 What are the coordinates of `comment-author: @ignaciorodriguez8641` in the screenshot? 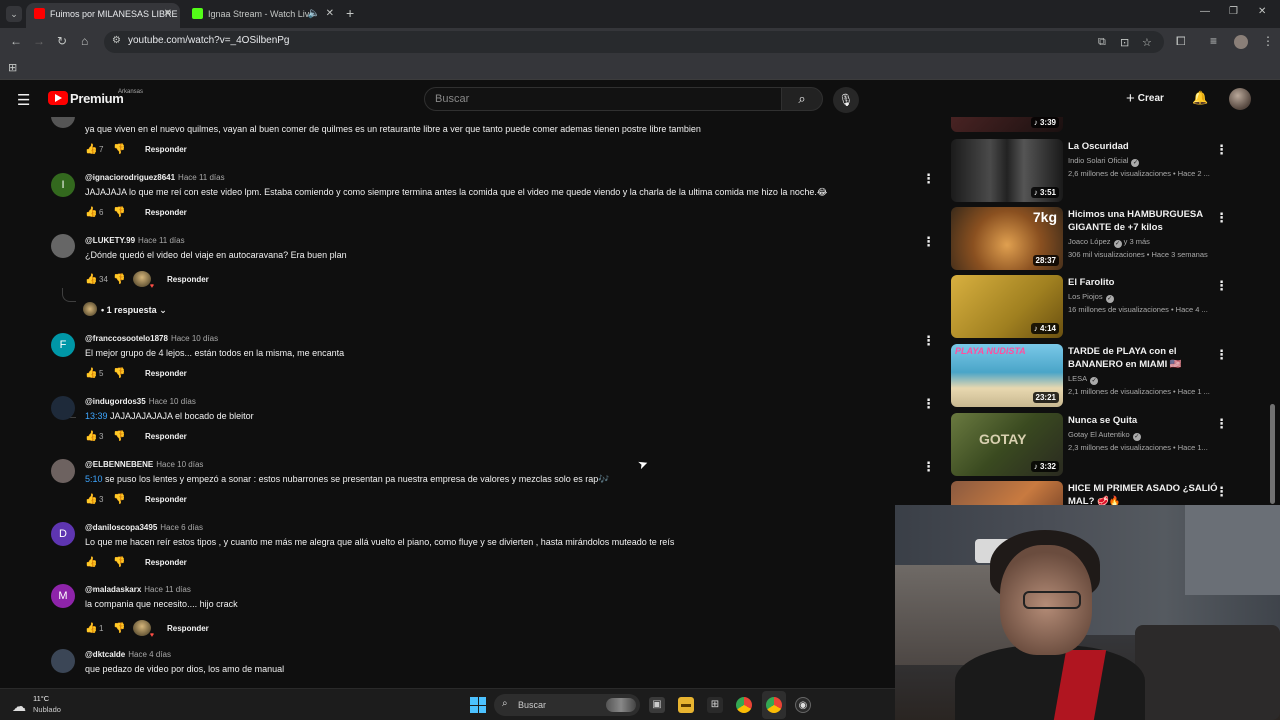 It's located at (130, 177).